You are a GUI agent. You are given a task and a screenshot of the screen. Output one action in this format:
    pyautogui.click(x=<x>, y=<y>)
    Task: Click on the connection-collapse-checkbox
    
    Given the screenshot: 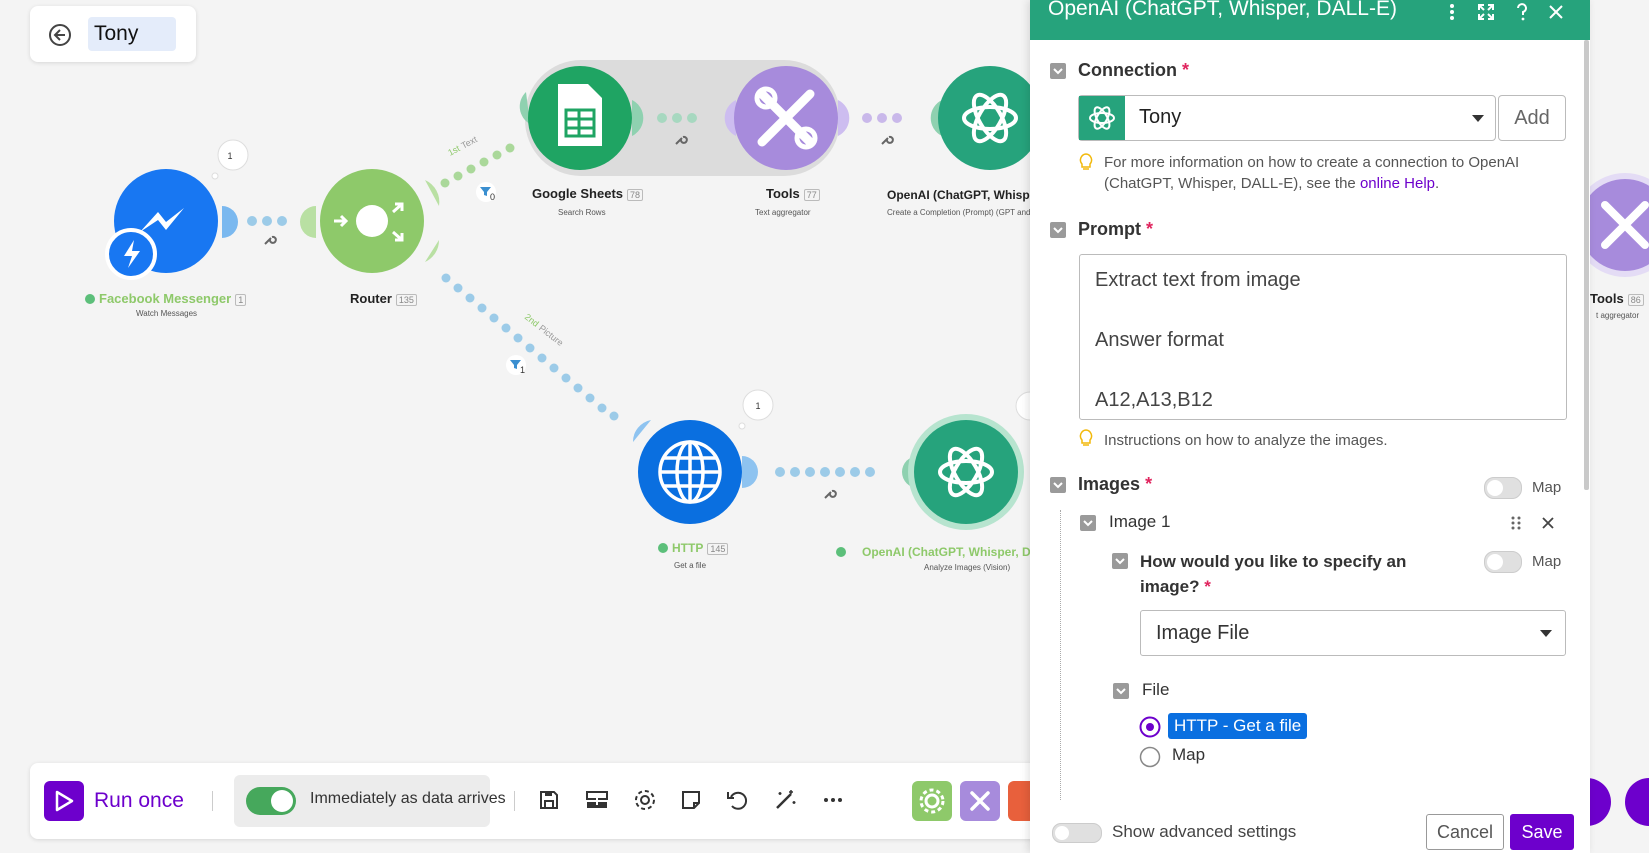 What is the action you would take?
    pyautogui.click(x=1058, y=71)
    